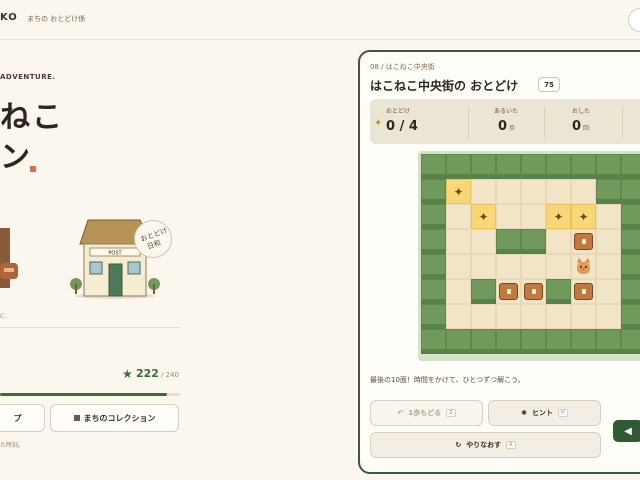 The image size is (640, 480). I want to click on stat-value: 0 / 4, so click(402, 126).